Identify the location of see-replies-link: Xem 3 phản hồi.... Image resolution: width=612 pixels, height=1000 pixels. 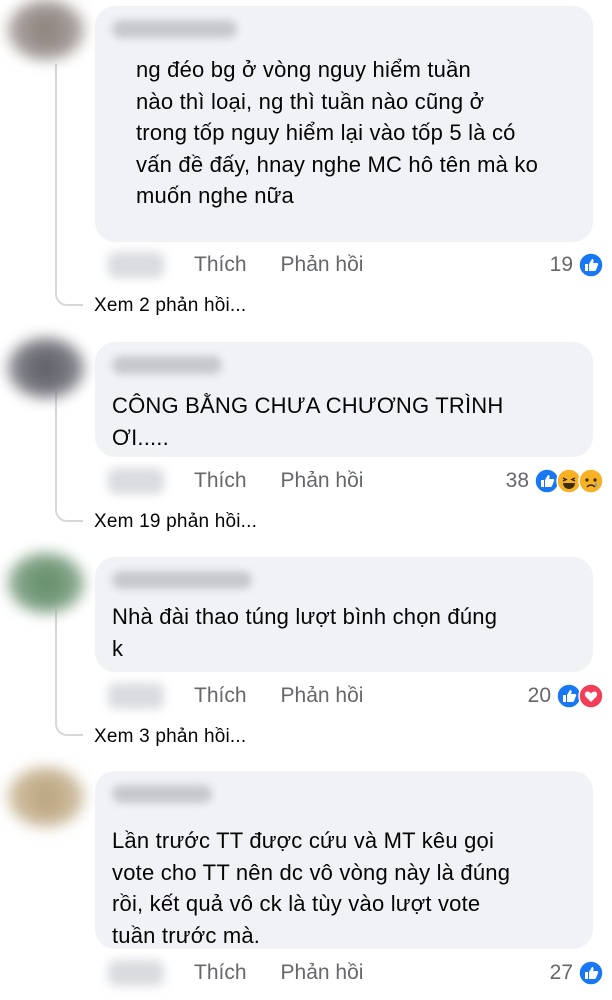
(170, 737).